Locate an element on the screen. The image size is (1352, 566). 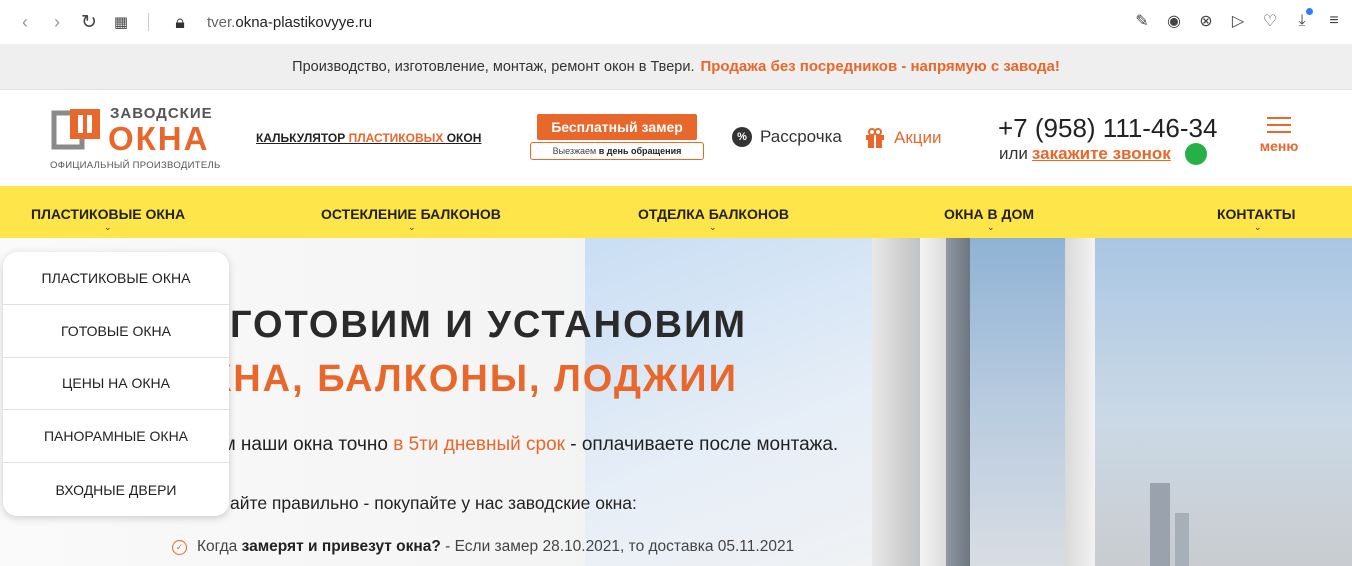
camera-icon: ◉ is located at coordinates (1174, 21).